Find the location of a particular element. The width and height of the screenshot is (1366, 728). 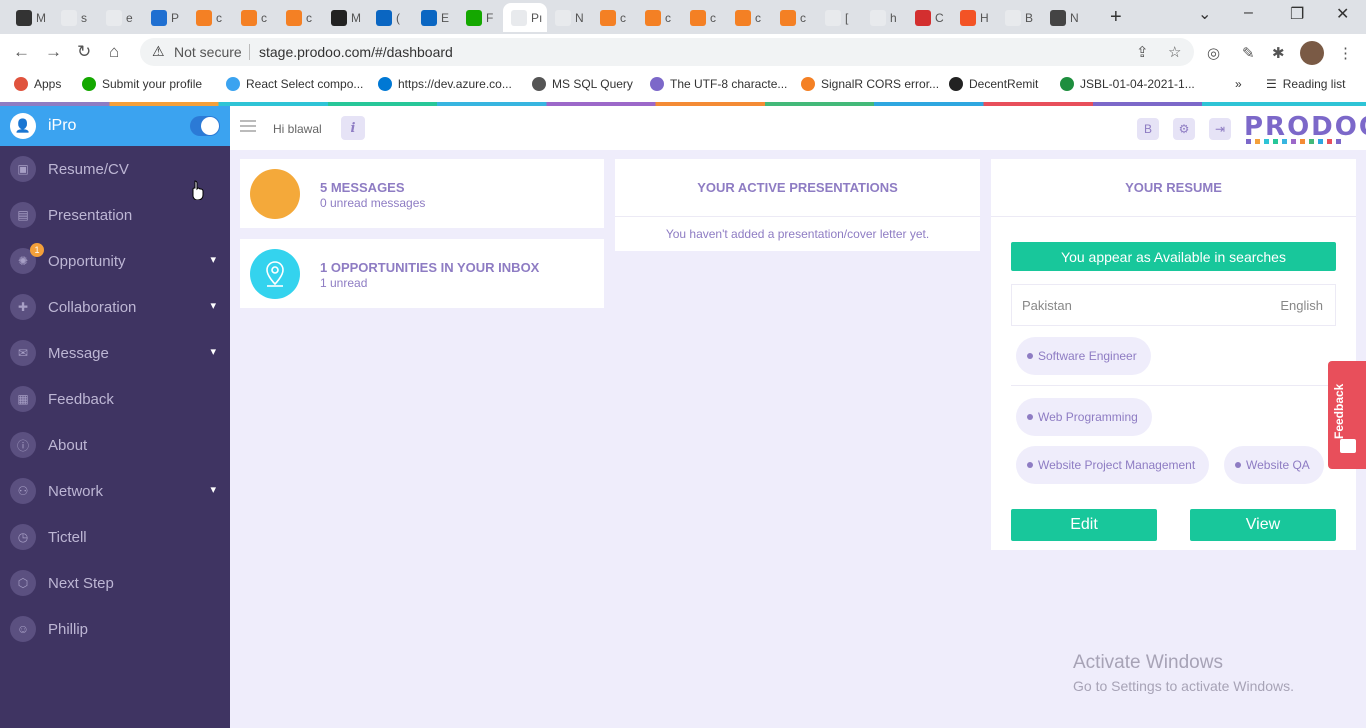

bookmark-item: DecentRemit is located at coordinates (993, 84).